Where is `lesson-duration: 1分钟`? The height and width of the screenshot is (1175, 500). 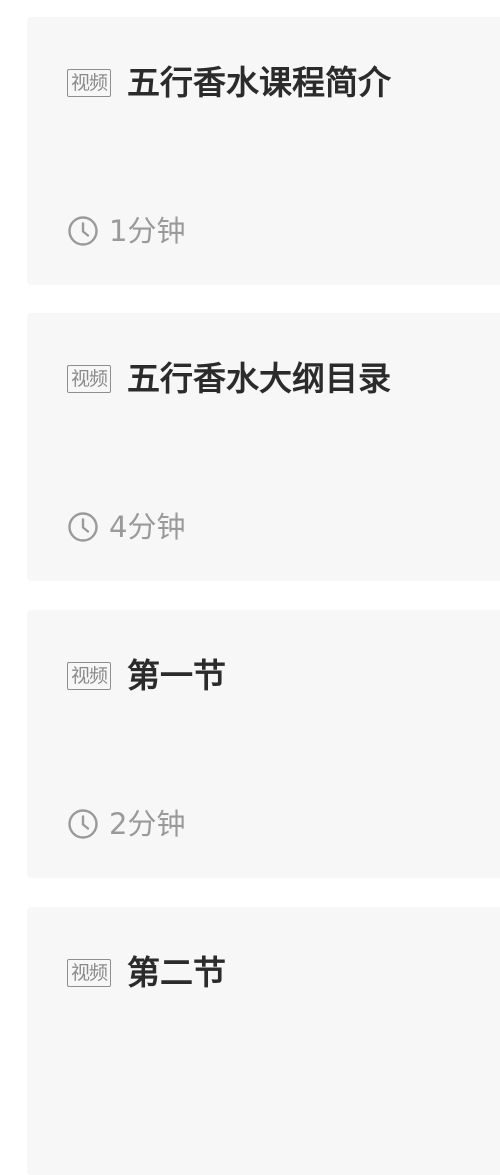
lesson-duration: 1分钟 is located at coordinates (147, 231).